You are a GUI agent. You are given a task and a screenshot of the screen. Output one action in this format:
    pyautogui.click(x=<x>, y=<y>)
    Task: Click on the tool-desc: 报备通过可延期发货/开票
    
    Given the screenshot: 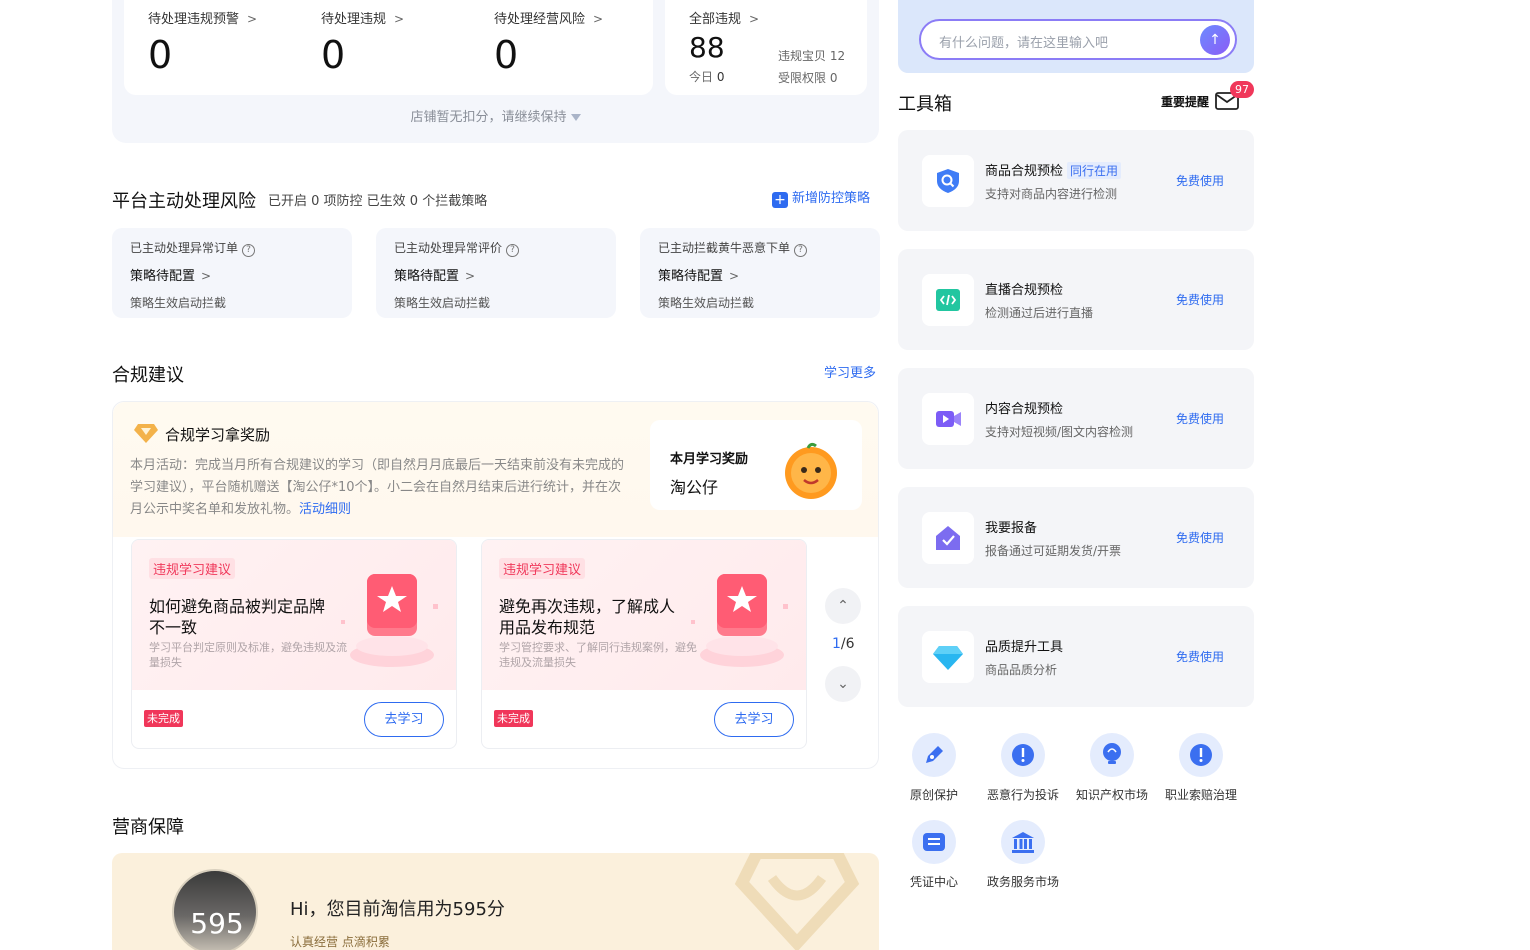 What is the action you would take?
    pyautogui.click(x=1053, y=551)
    